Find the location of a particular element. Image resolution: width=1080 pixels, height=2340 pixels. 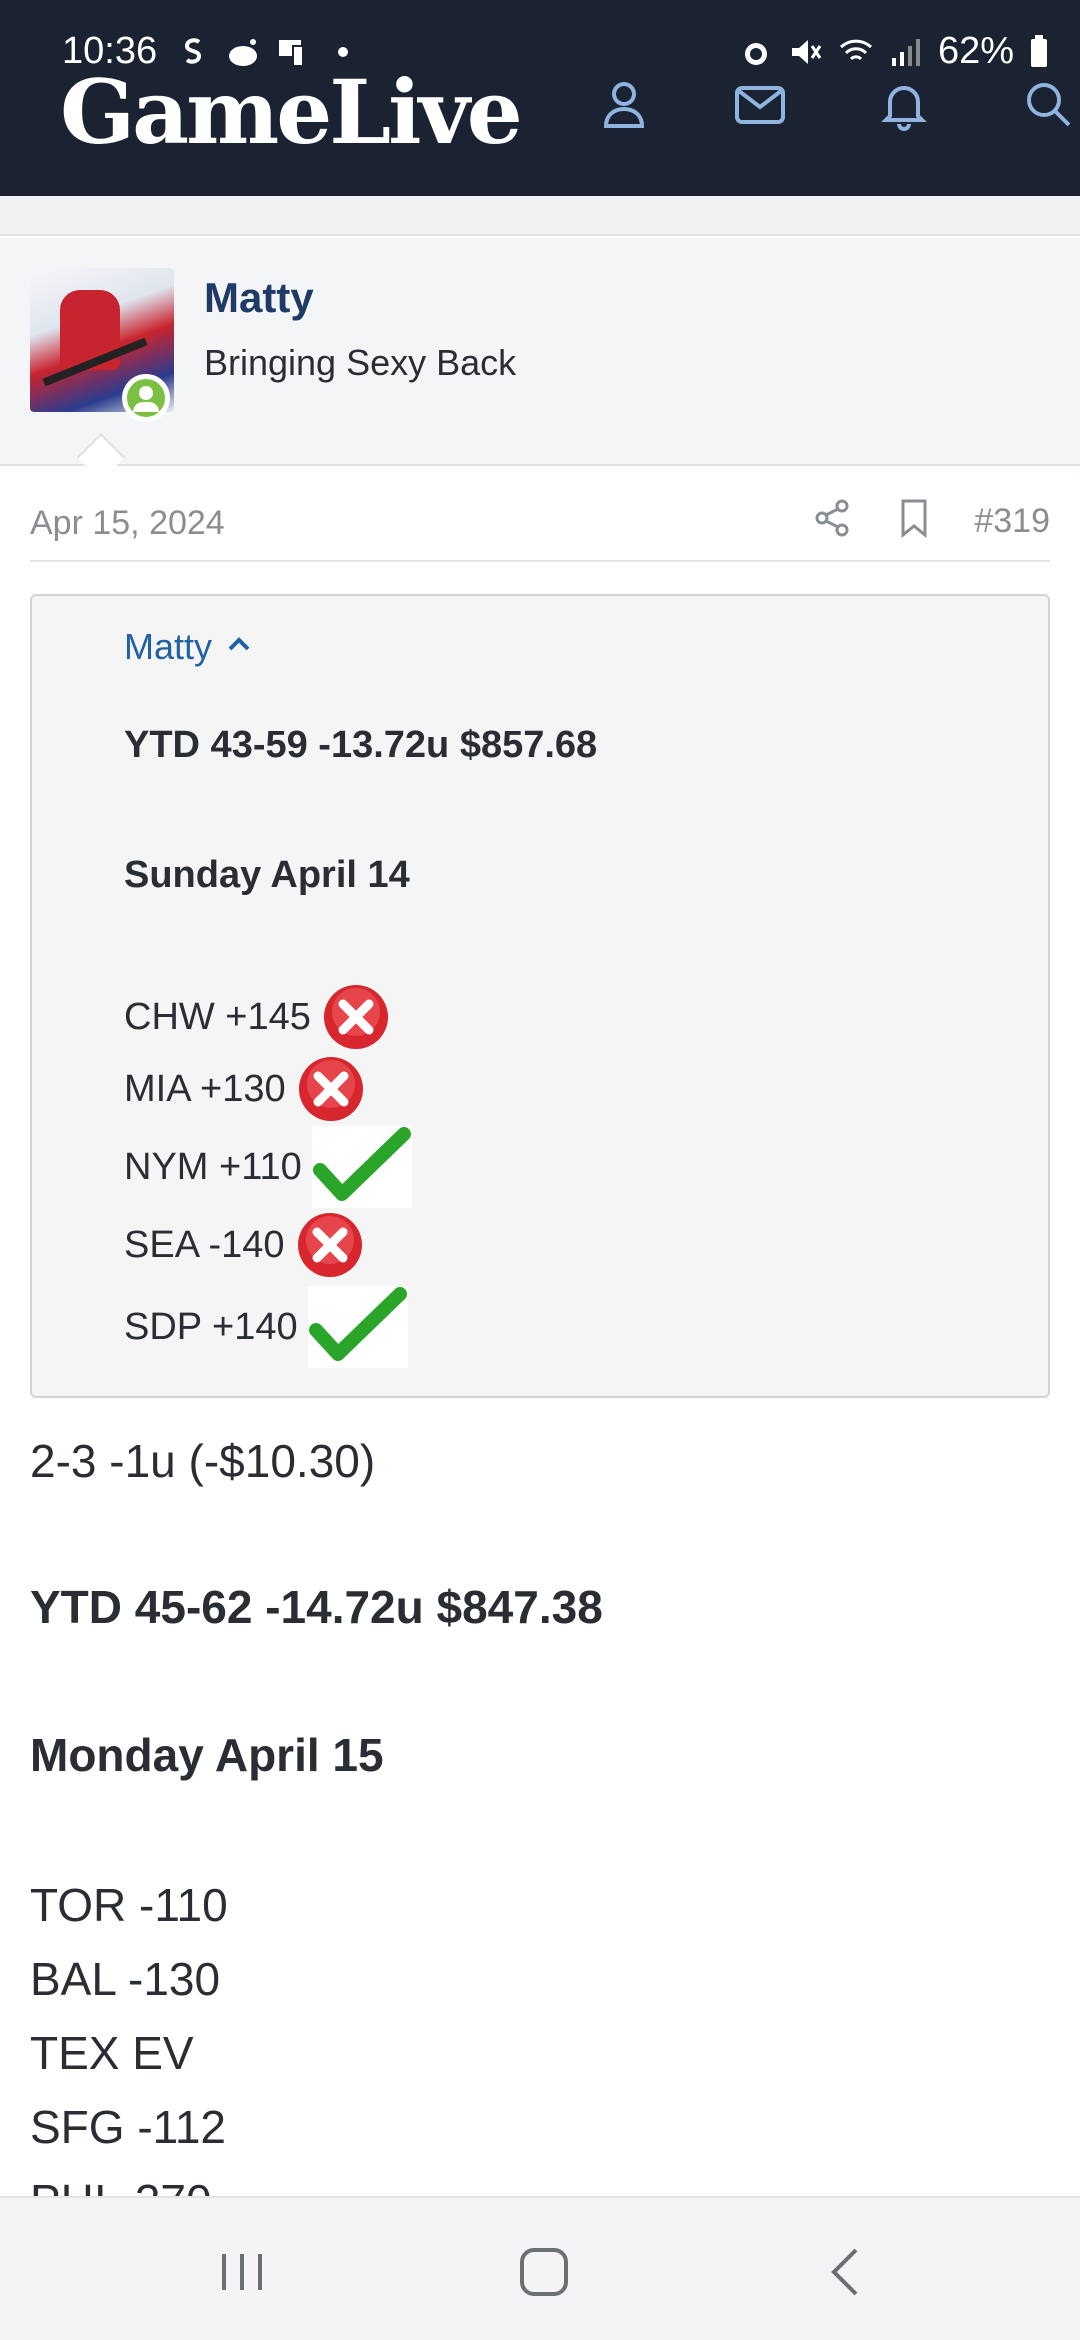

online-status-icon is located at coordinates (146, 398).